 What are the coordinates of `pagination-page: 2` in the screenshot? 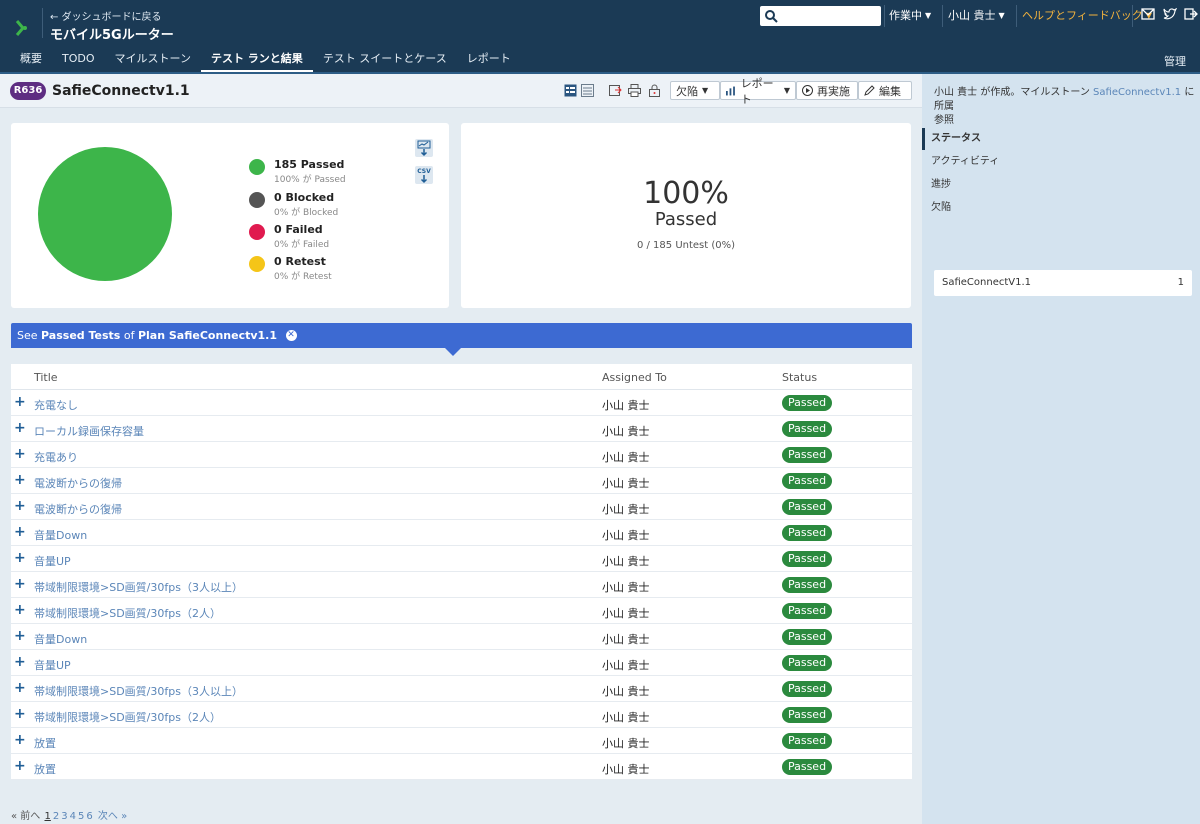 It's located at (56, 816).